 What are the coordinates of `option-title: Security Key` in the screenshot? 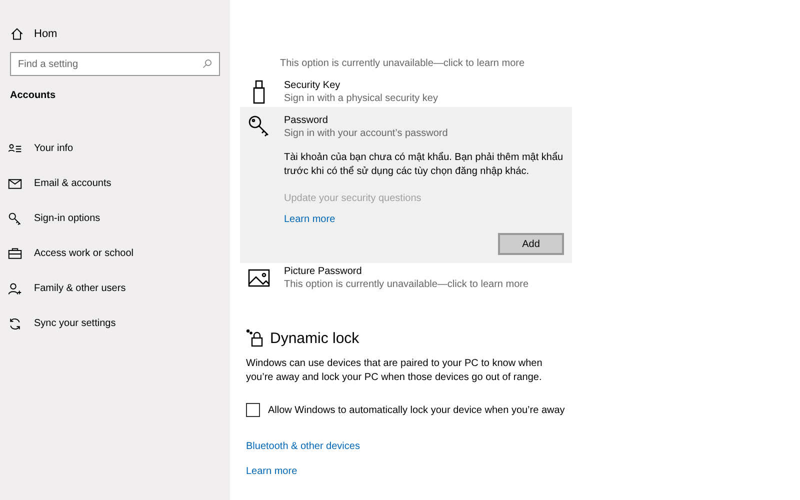 It's located at (313, 85).